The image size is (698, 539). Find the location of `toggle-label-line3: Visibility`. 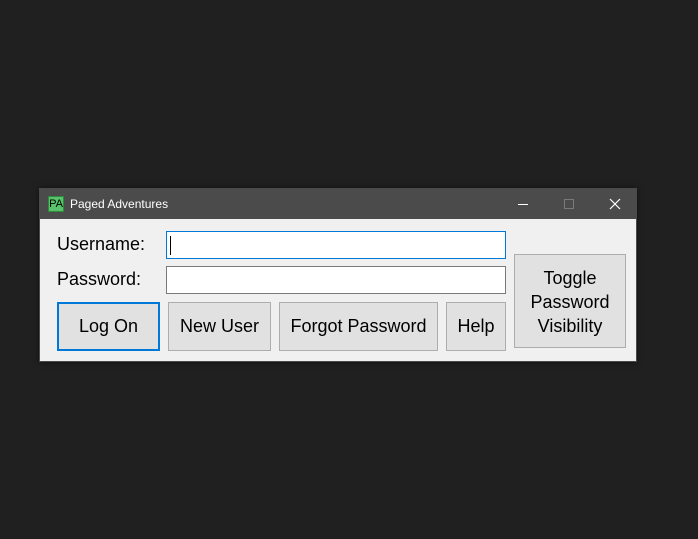

toggle-label-line3: Visibility is located at coordinates (570, 326).